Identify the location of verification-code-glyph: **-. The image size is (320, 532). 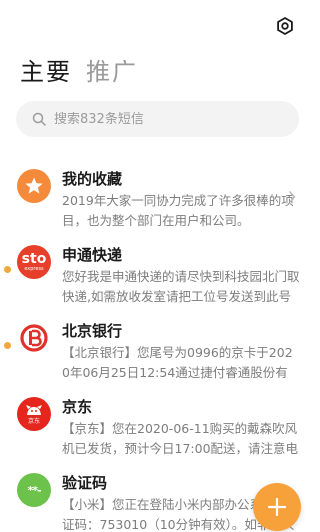
(34, 490).